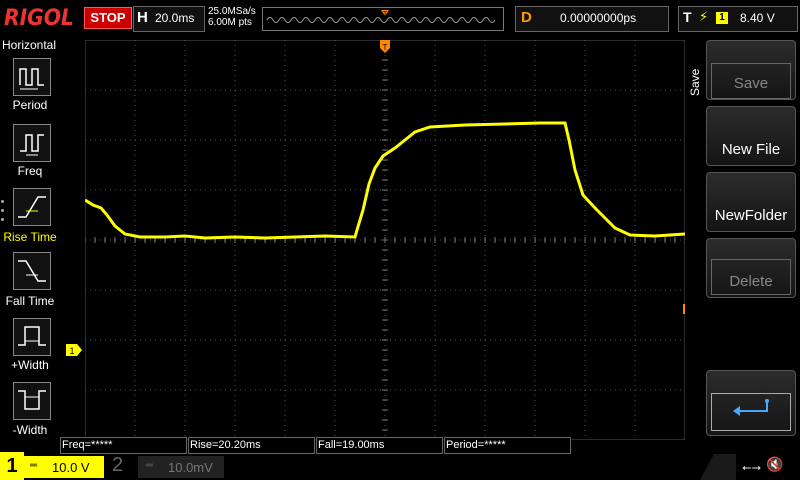 This screenshot has height=480, width=800. I want to click on channel1-offset-marker: 1, so click(74, 350).